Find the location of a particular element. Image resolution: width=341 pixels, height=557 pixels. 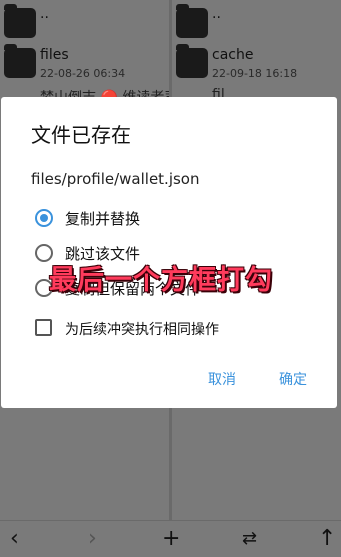

checkbox-label: 为后续冲突执行相同操作 is located at coordinates (142, 330).